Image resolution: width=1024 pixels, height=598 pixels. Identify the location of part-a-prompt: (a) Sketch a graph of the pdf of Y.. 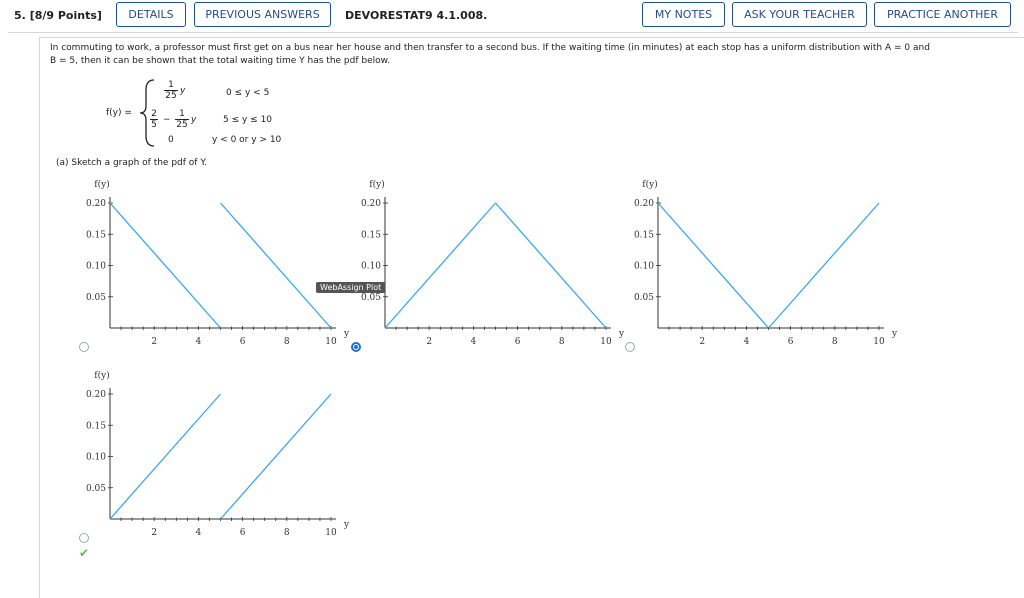
(131, 163).